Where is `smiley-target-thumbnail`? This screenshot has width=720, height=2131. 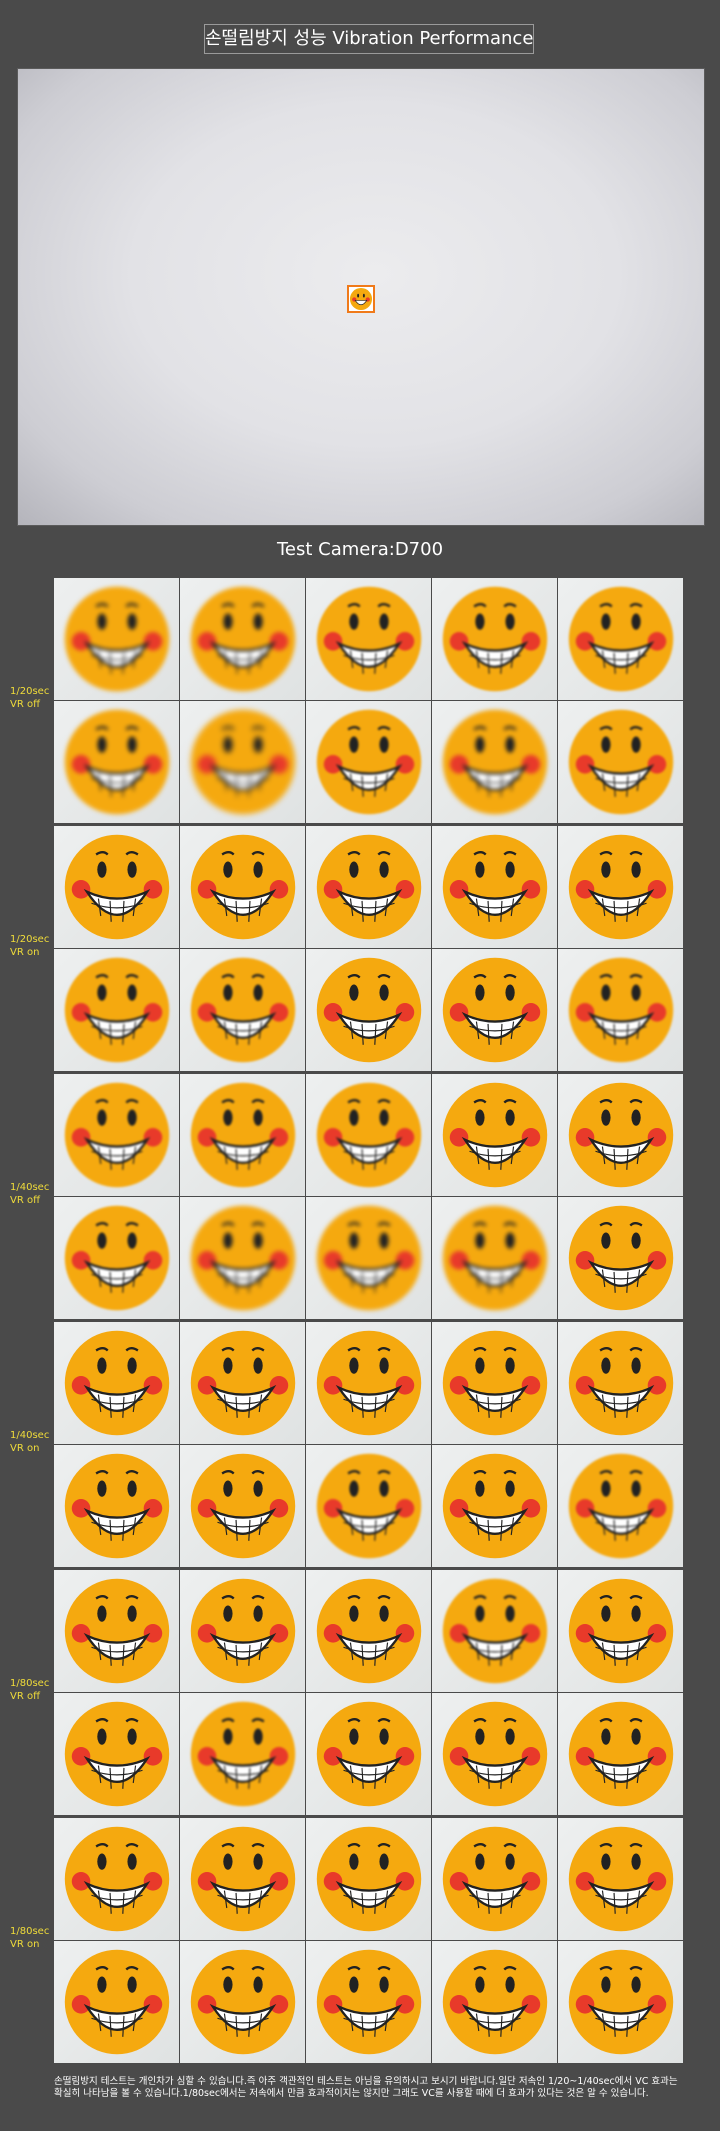 smiley-target-thumbnail is located at coordinates (361, 299).